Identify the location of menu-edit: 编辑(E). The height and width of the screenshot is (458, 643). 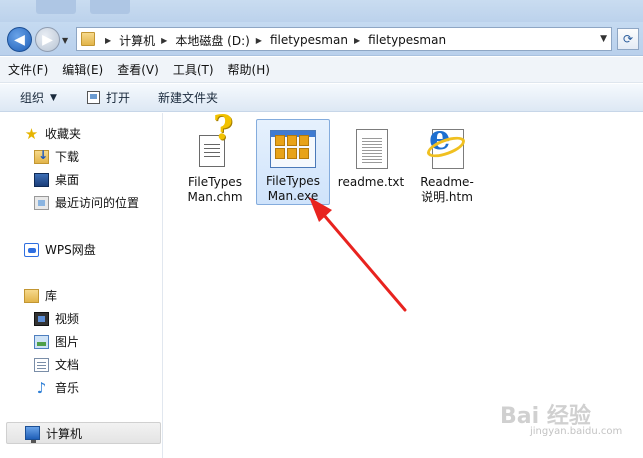
(82, 69).